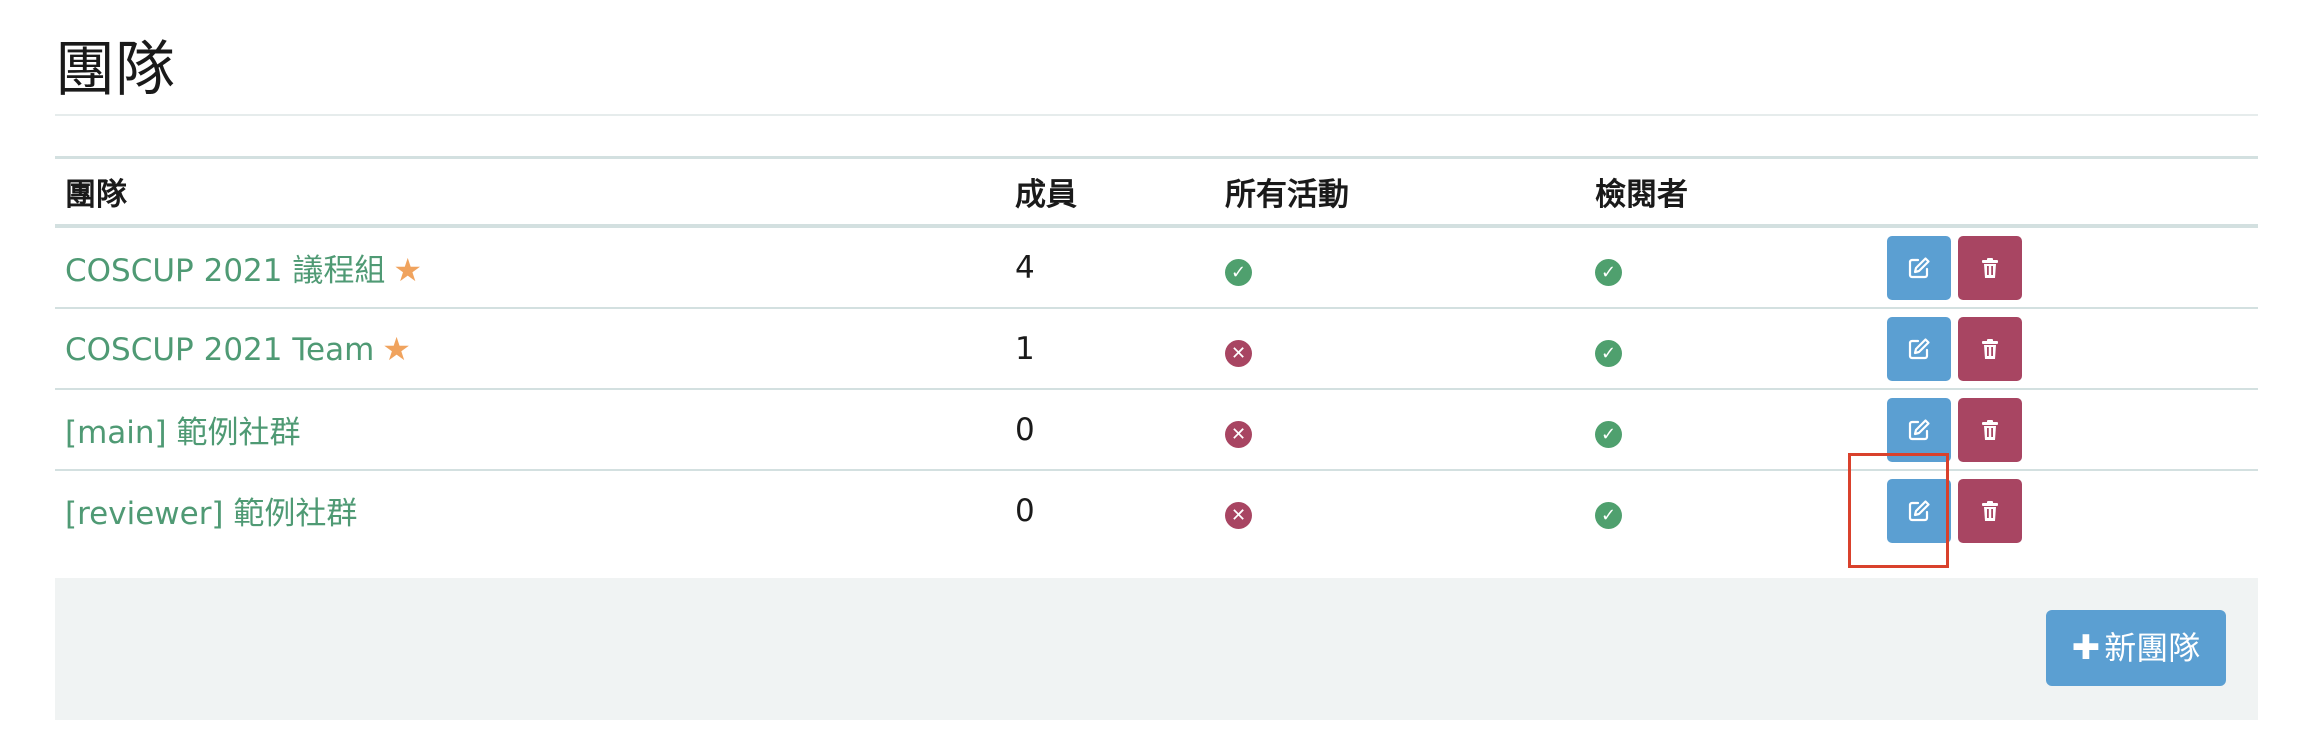 The width and height of the screenshot is (2312, 752). I want to click on team-cell: [reviewer] 範例社群, so click(530, 510).